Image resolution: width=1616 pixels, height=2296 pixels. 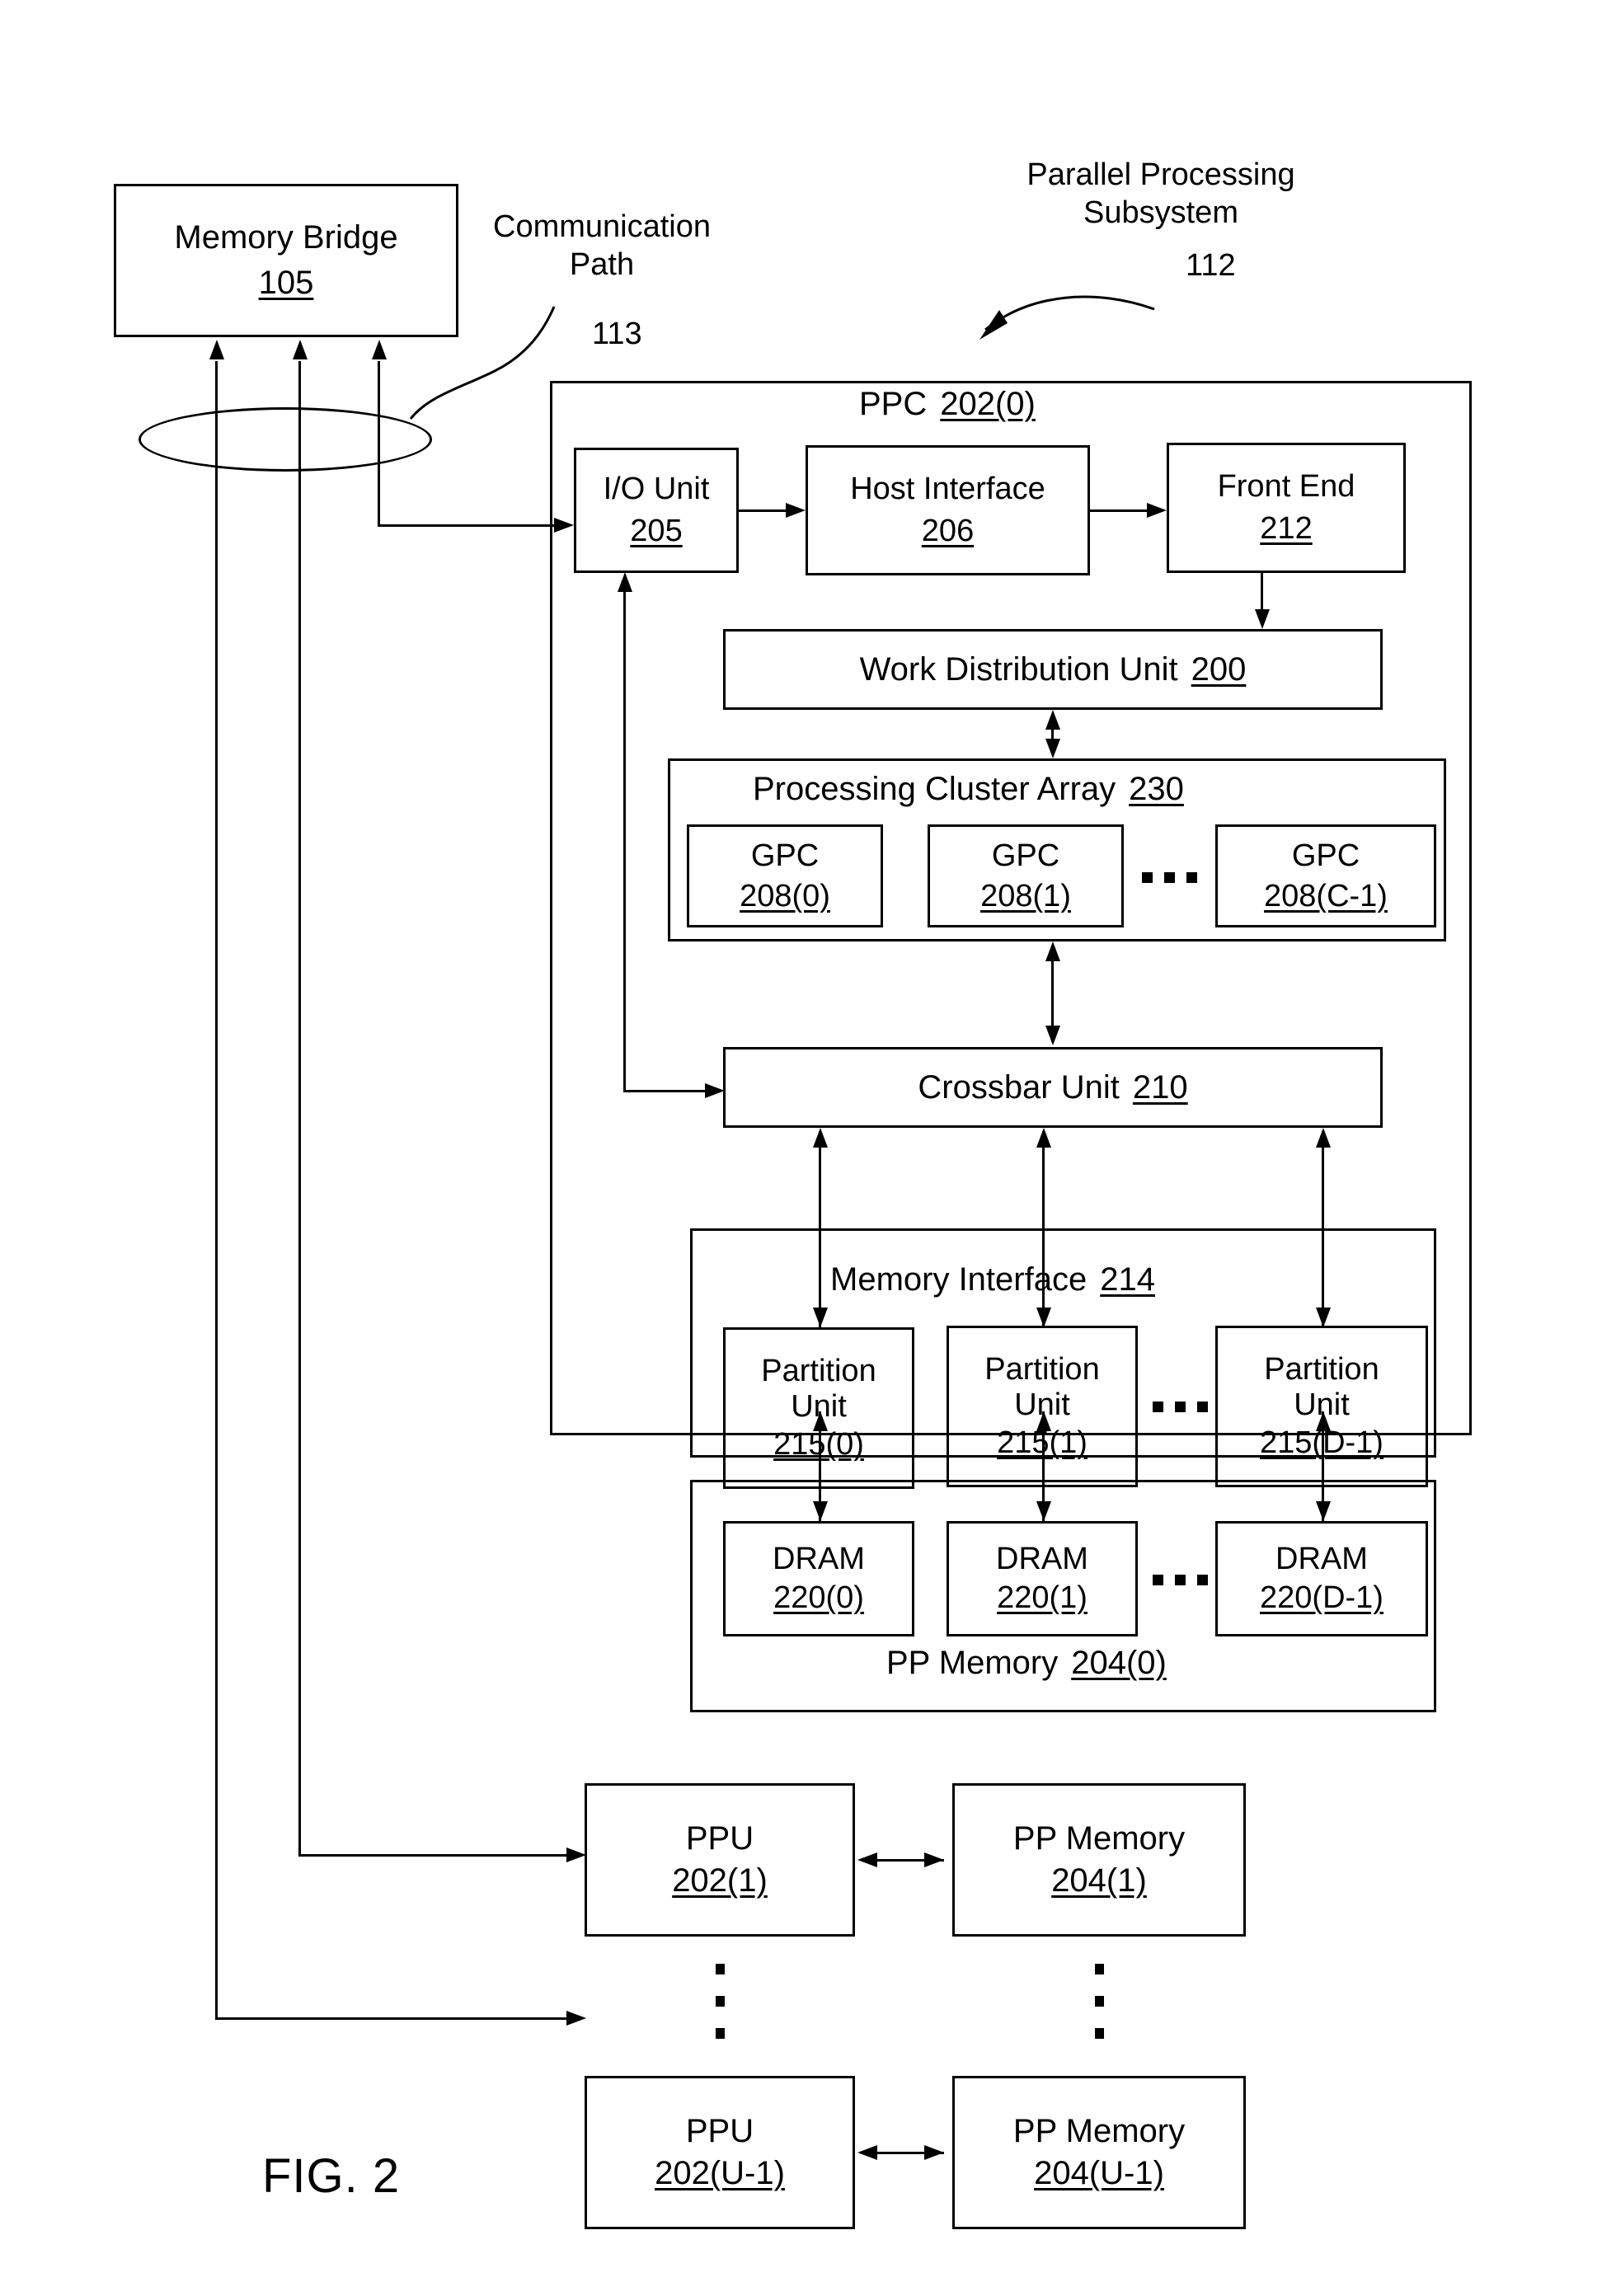 I want to click on ppc-label: PPC, so click(x=893, y=404).